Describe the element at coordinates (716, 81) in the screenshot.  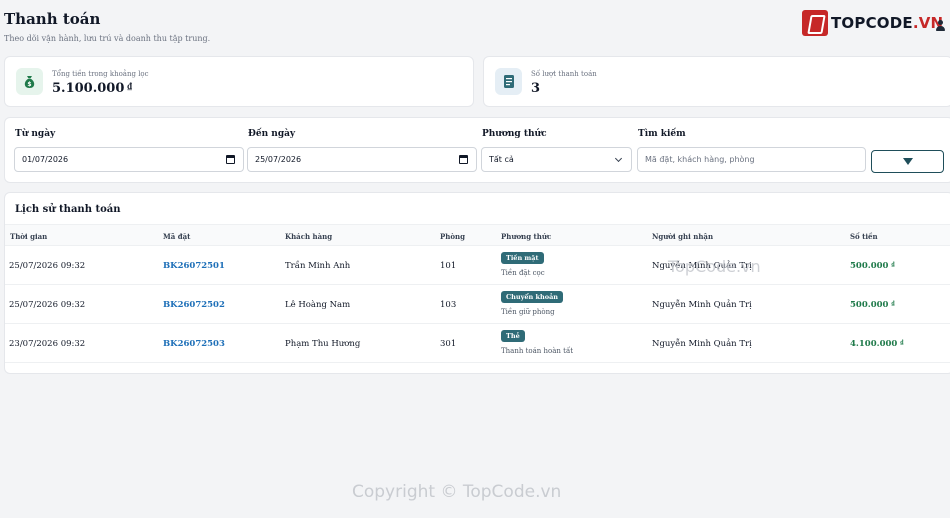
I see `stat-payment-count: Số lượt thanh toán 3` at that location.